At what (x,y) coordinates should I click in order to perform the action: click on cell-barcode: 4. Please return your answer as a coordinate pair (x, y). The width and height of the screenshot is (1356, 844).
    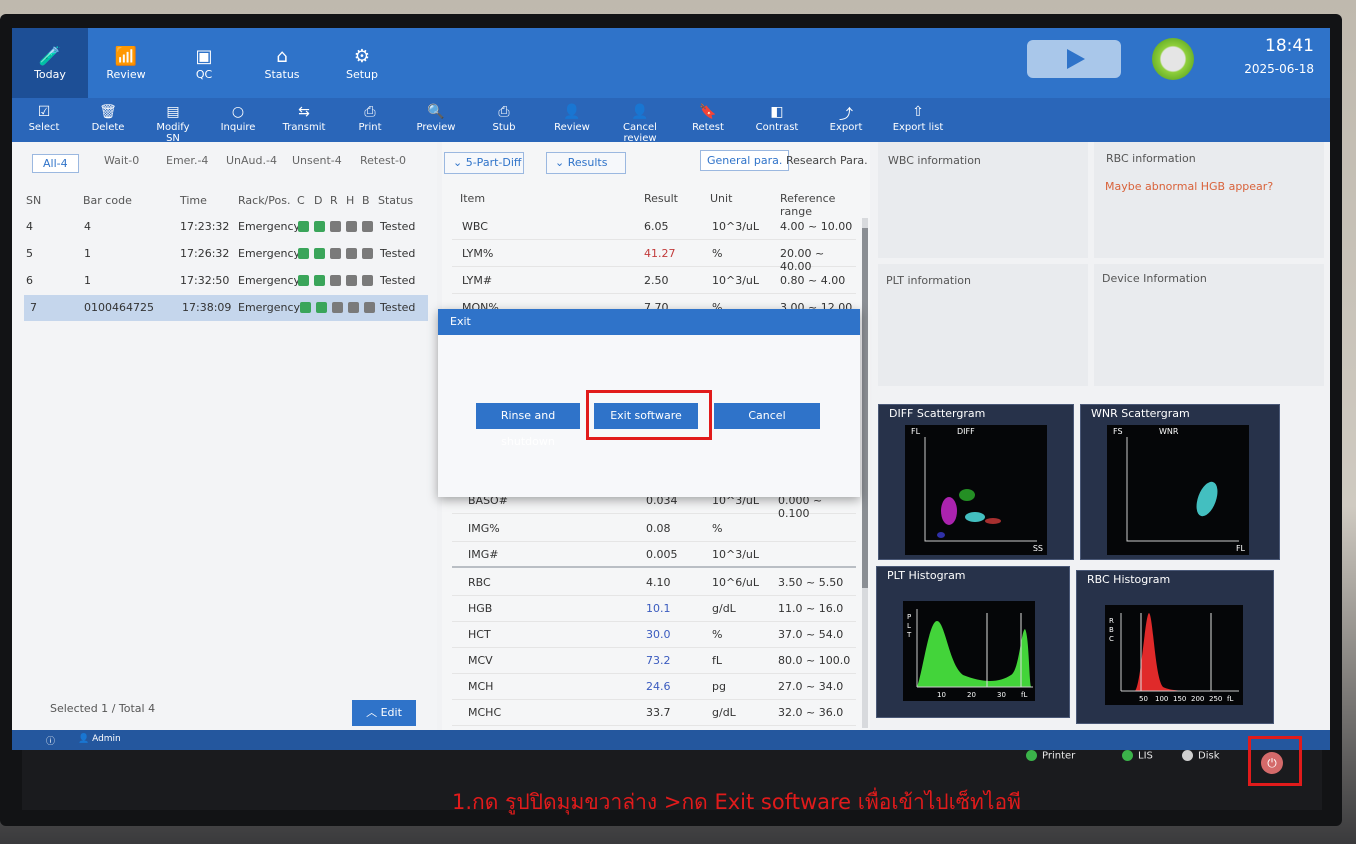
    Looking at the image, I should click on (87, 226).